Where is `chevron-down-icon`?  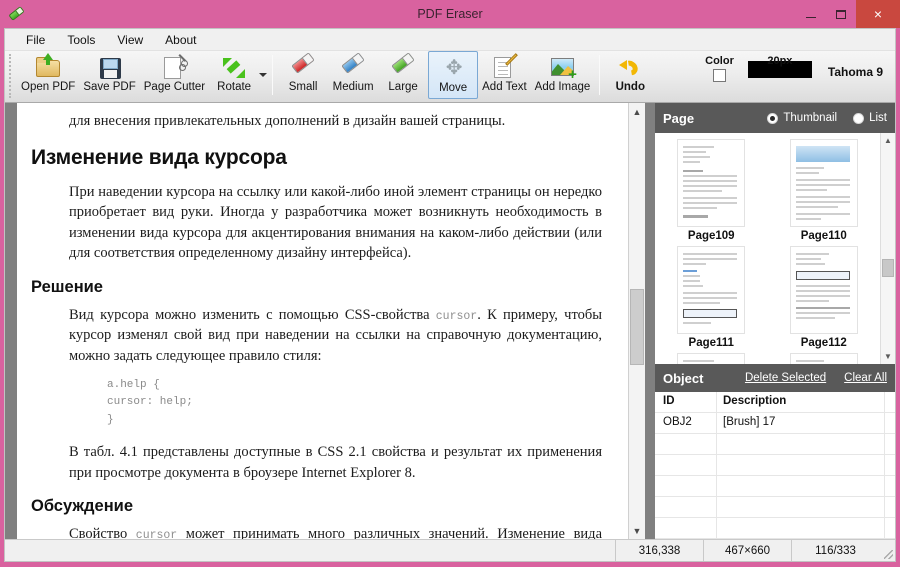
chevron-down-icon is located at coordinates (263, 75).